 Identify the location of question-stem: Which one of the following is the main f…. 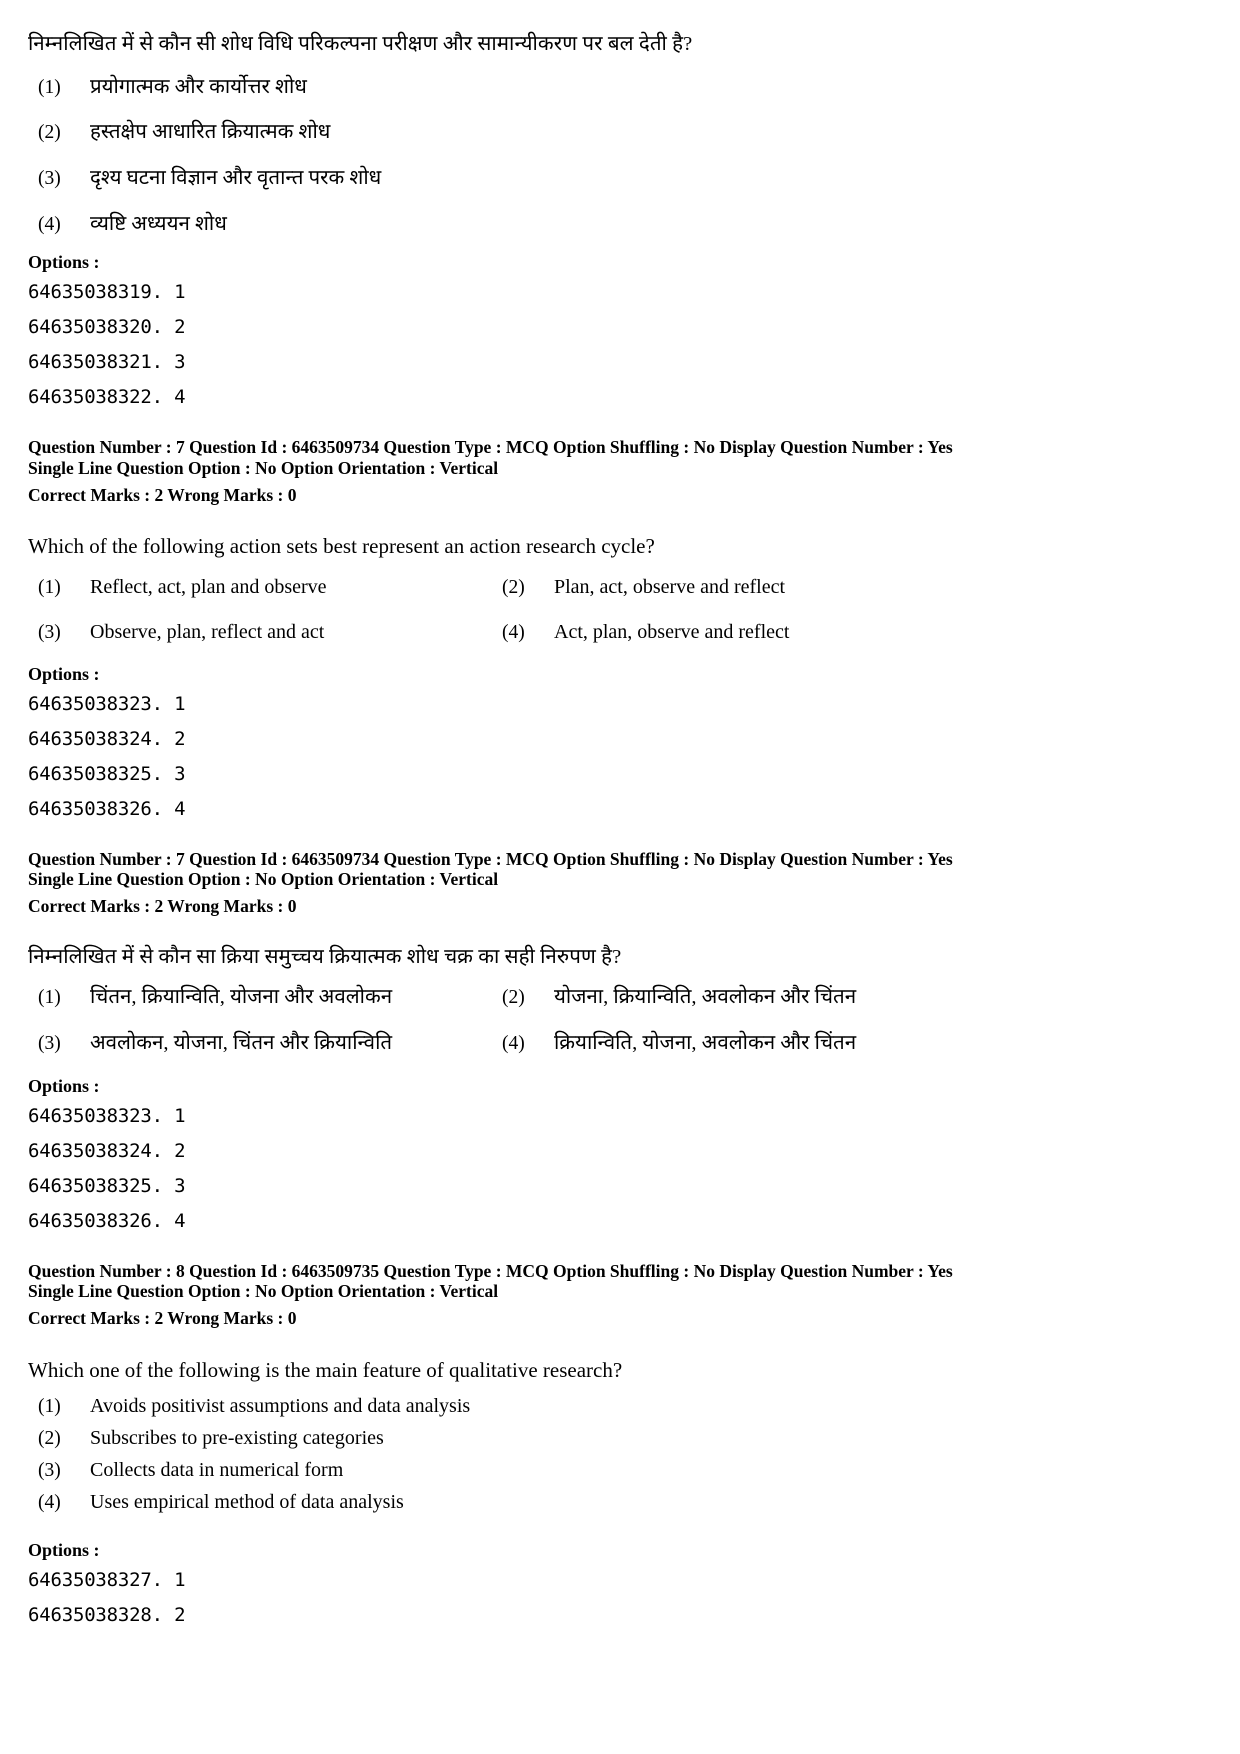
(325, 1369).